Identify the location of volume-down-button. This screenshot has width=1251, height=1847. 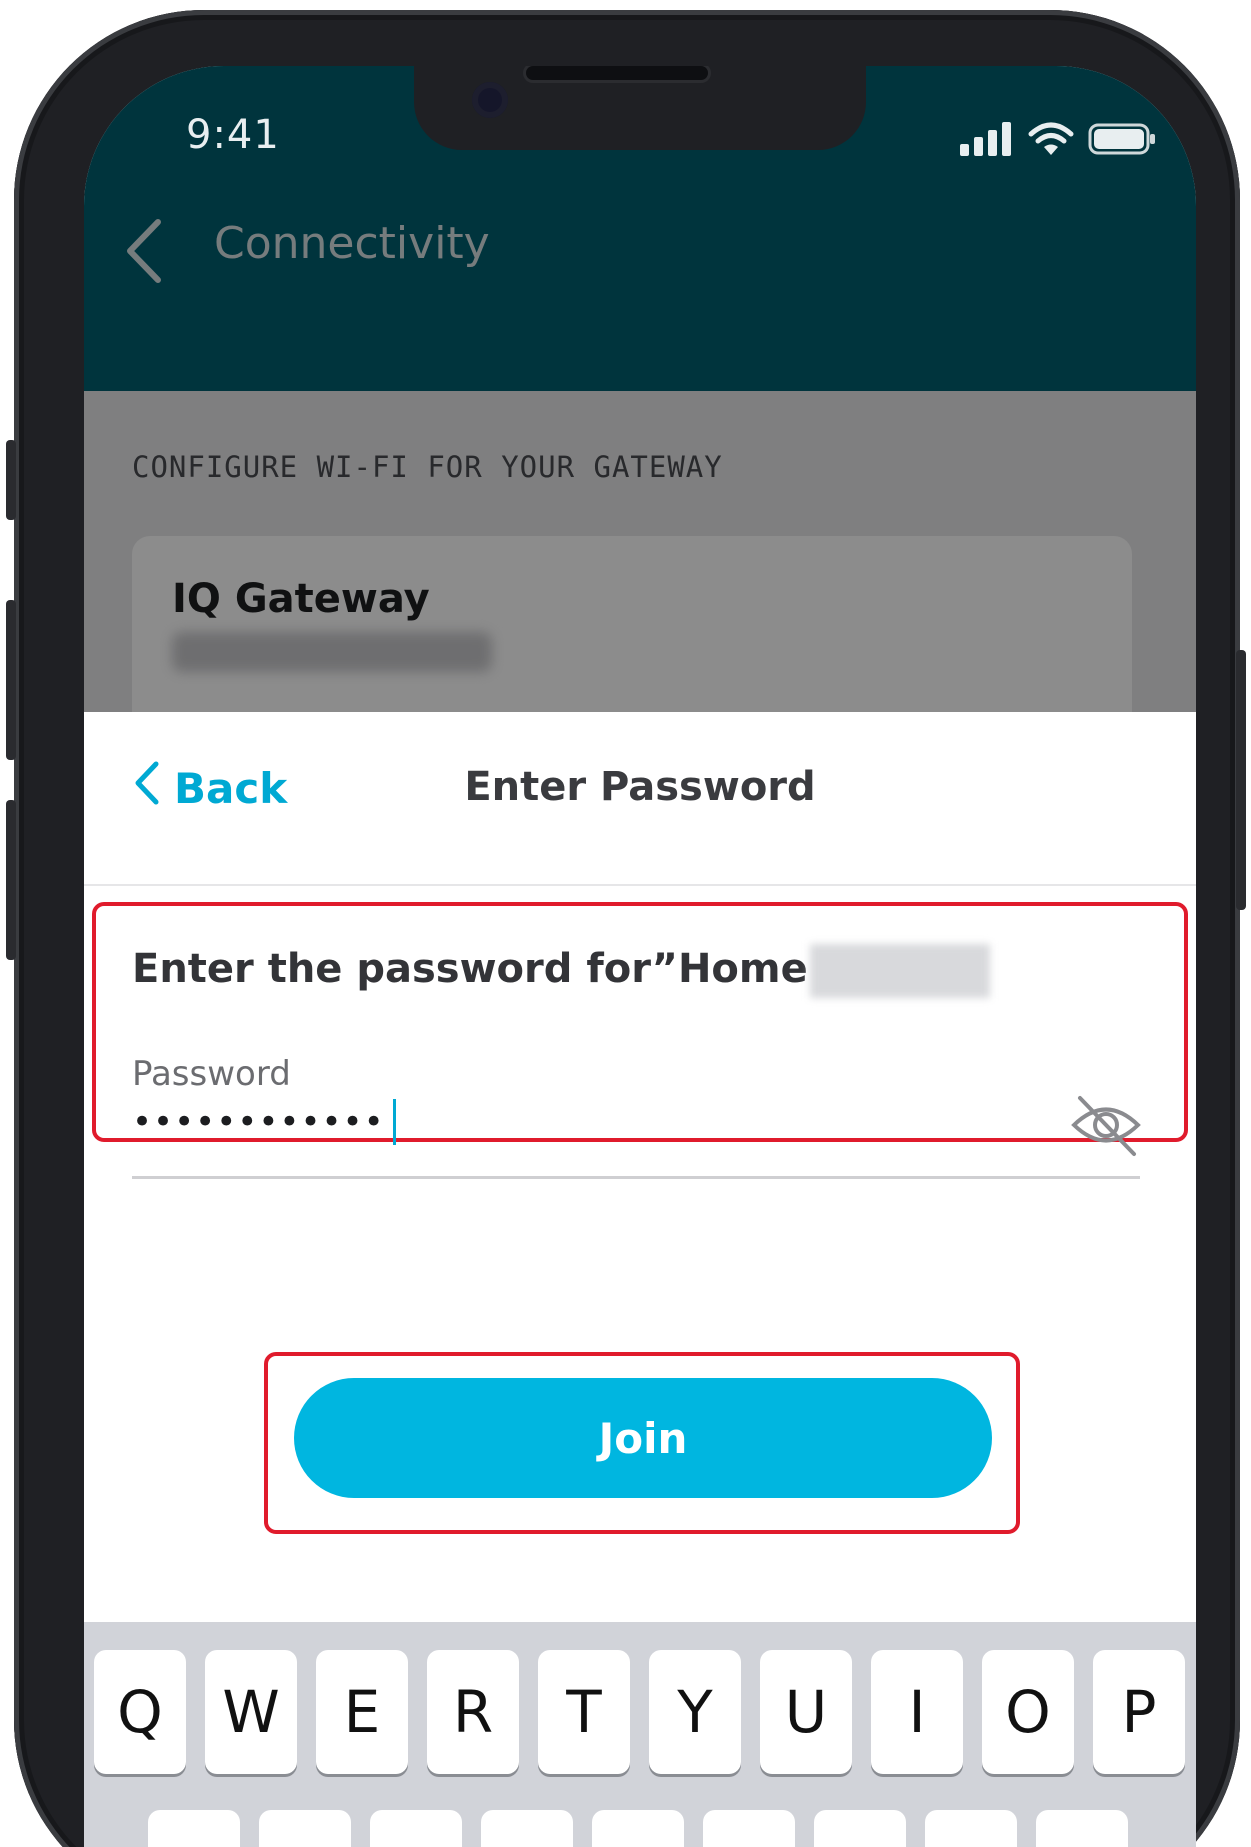
(11, 880).